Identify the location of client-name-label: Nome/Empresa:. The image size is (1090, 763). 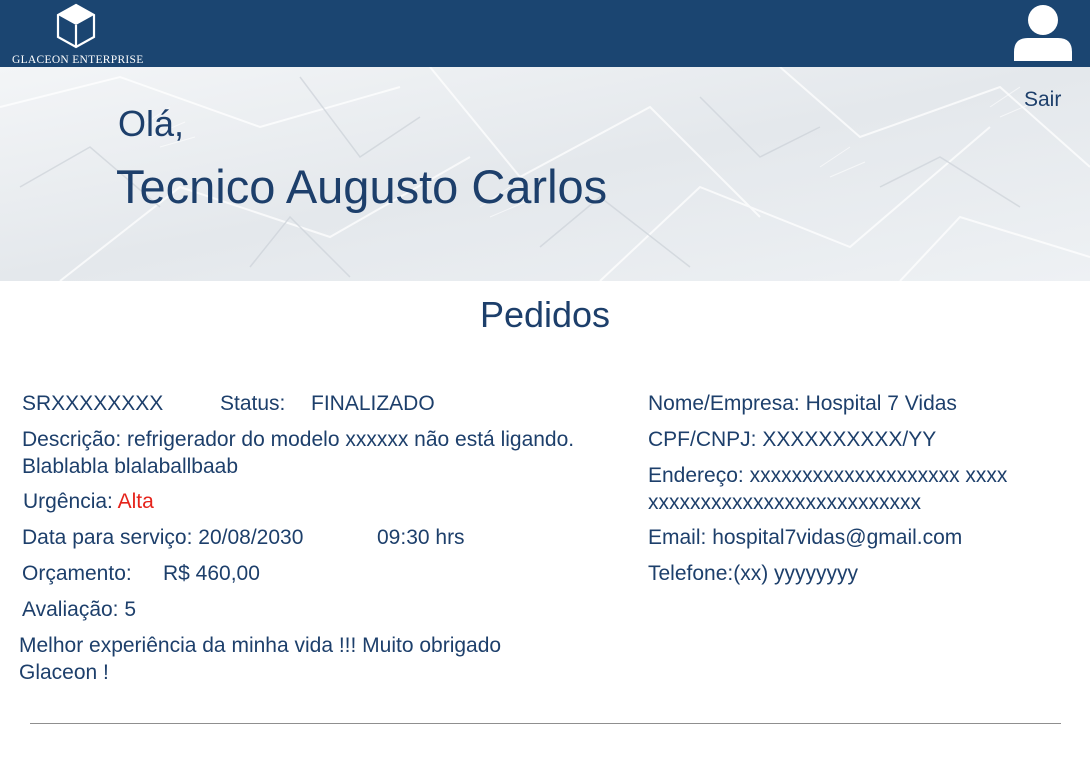
(724, 403).